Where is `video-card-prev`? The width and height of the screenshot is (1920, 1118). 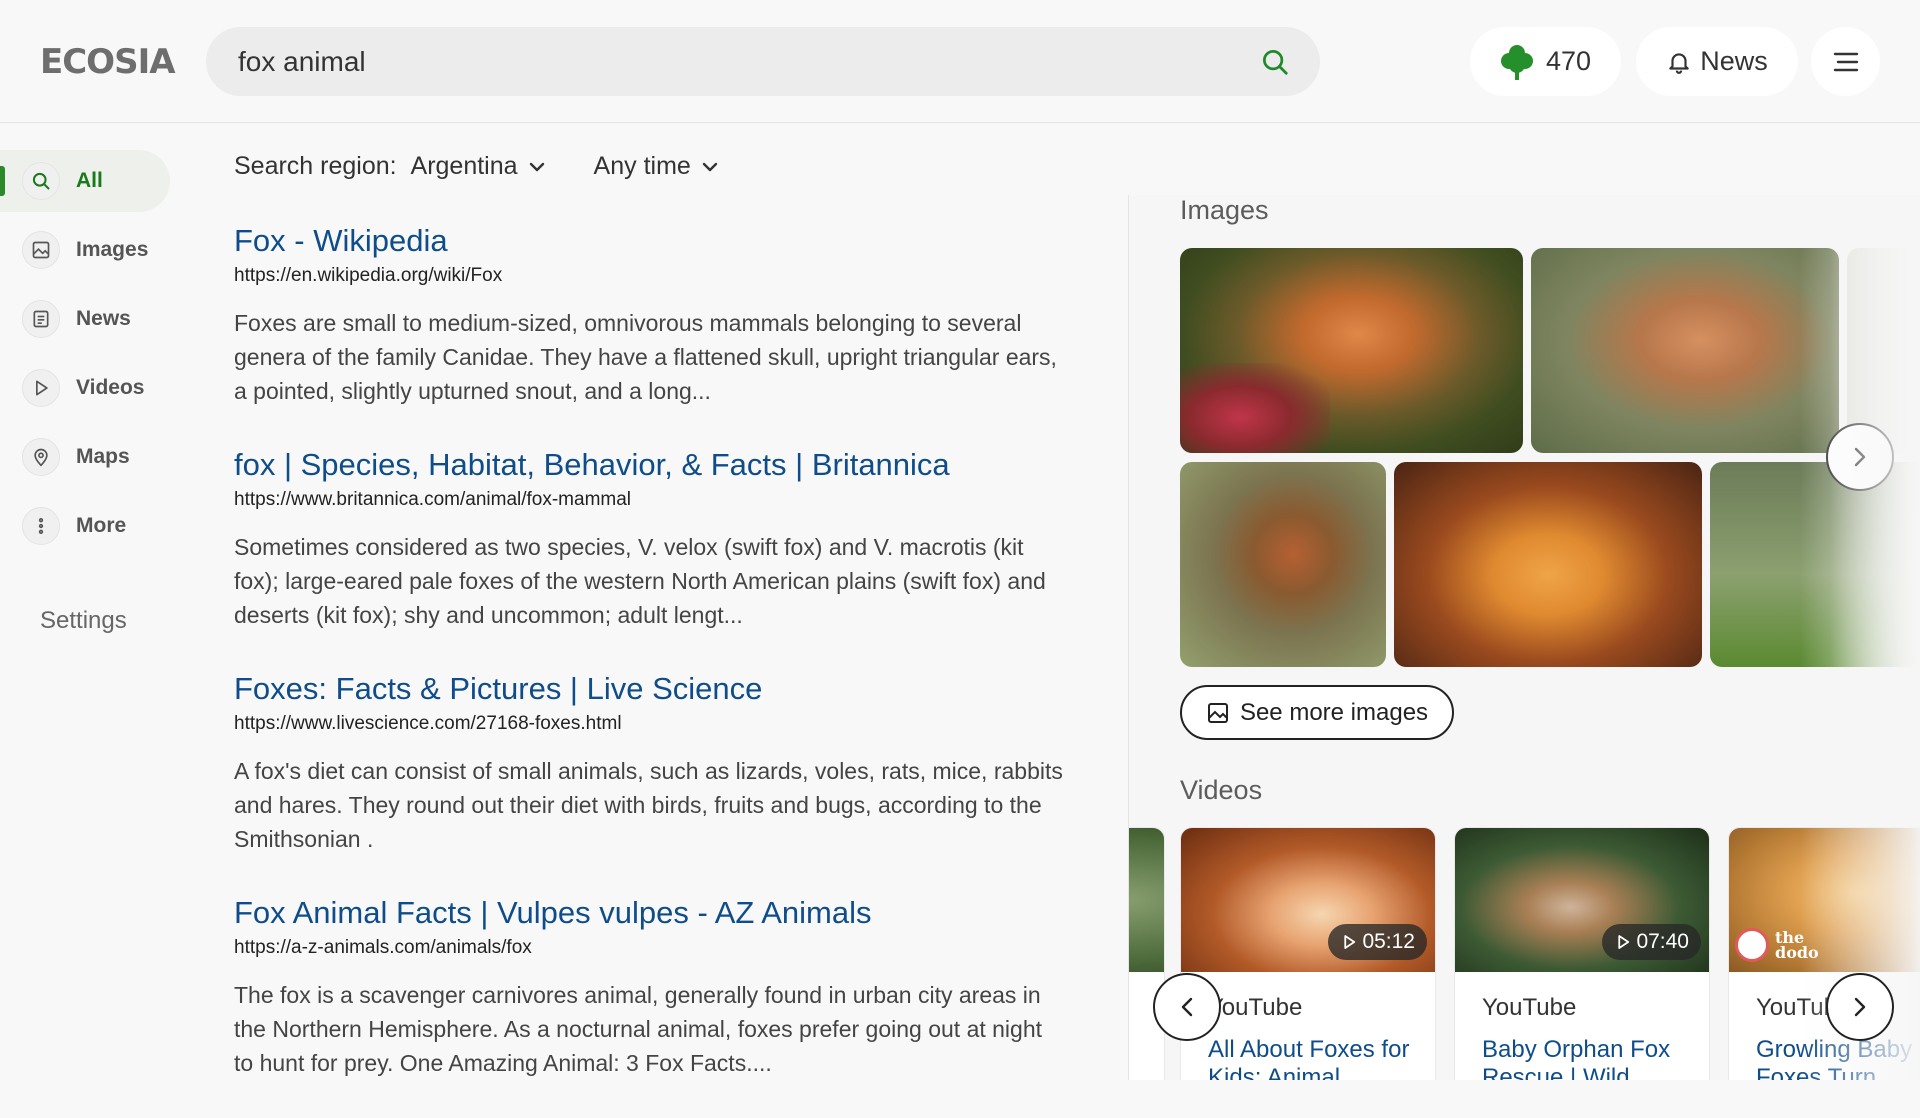 video-card-prev is located at coordinates (1147, 953).